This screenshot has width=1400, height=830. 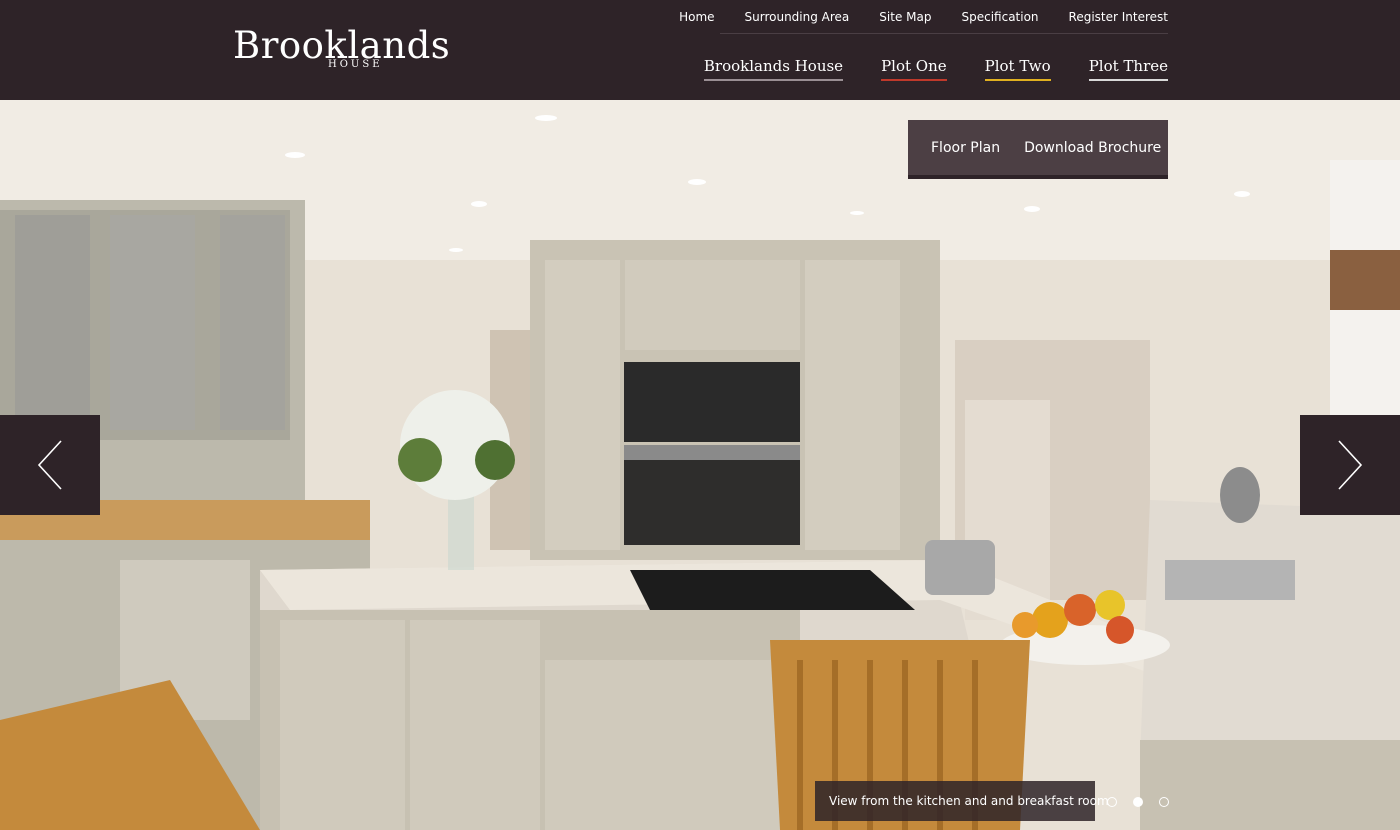 What do you see at coordinates (358, 50) in the screenshot?
I see `site-logo: Brooklands HOUSE` at bounding box center [358, 50].